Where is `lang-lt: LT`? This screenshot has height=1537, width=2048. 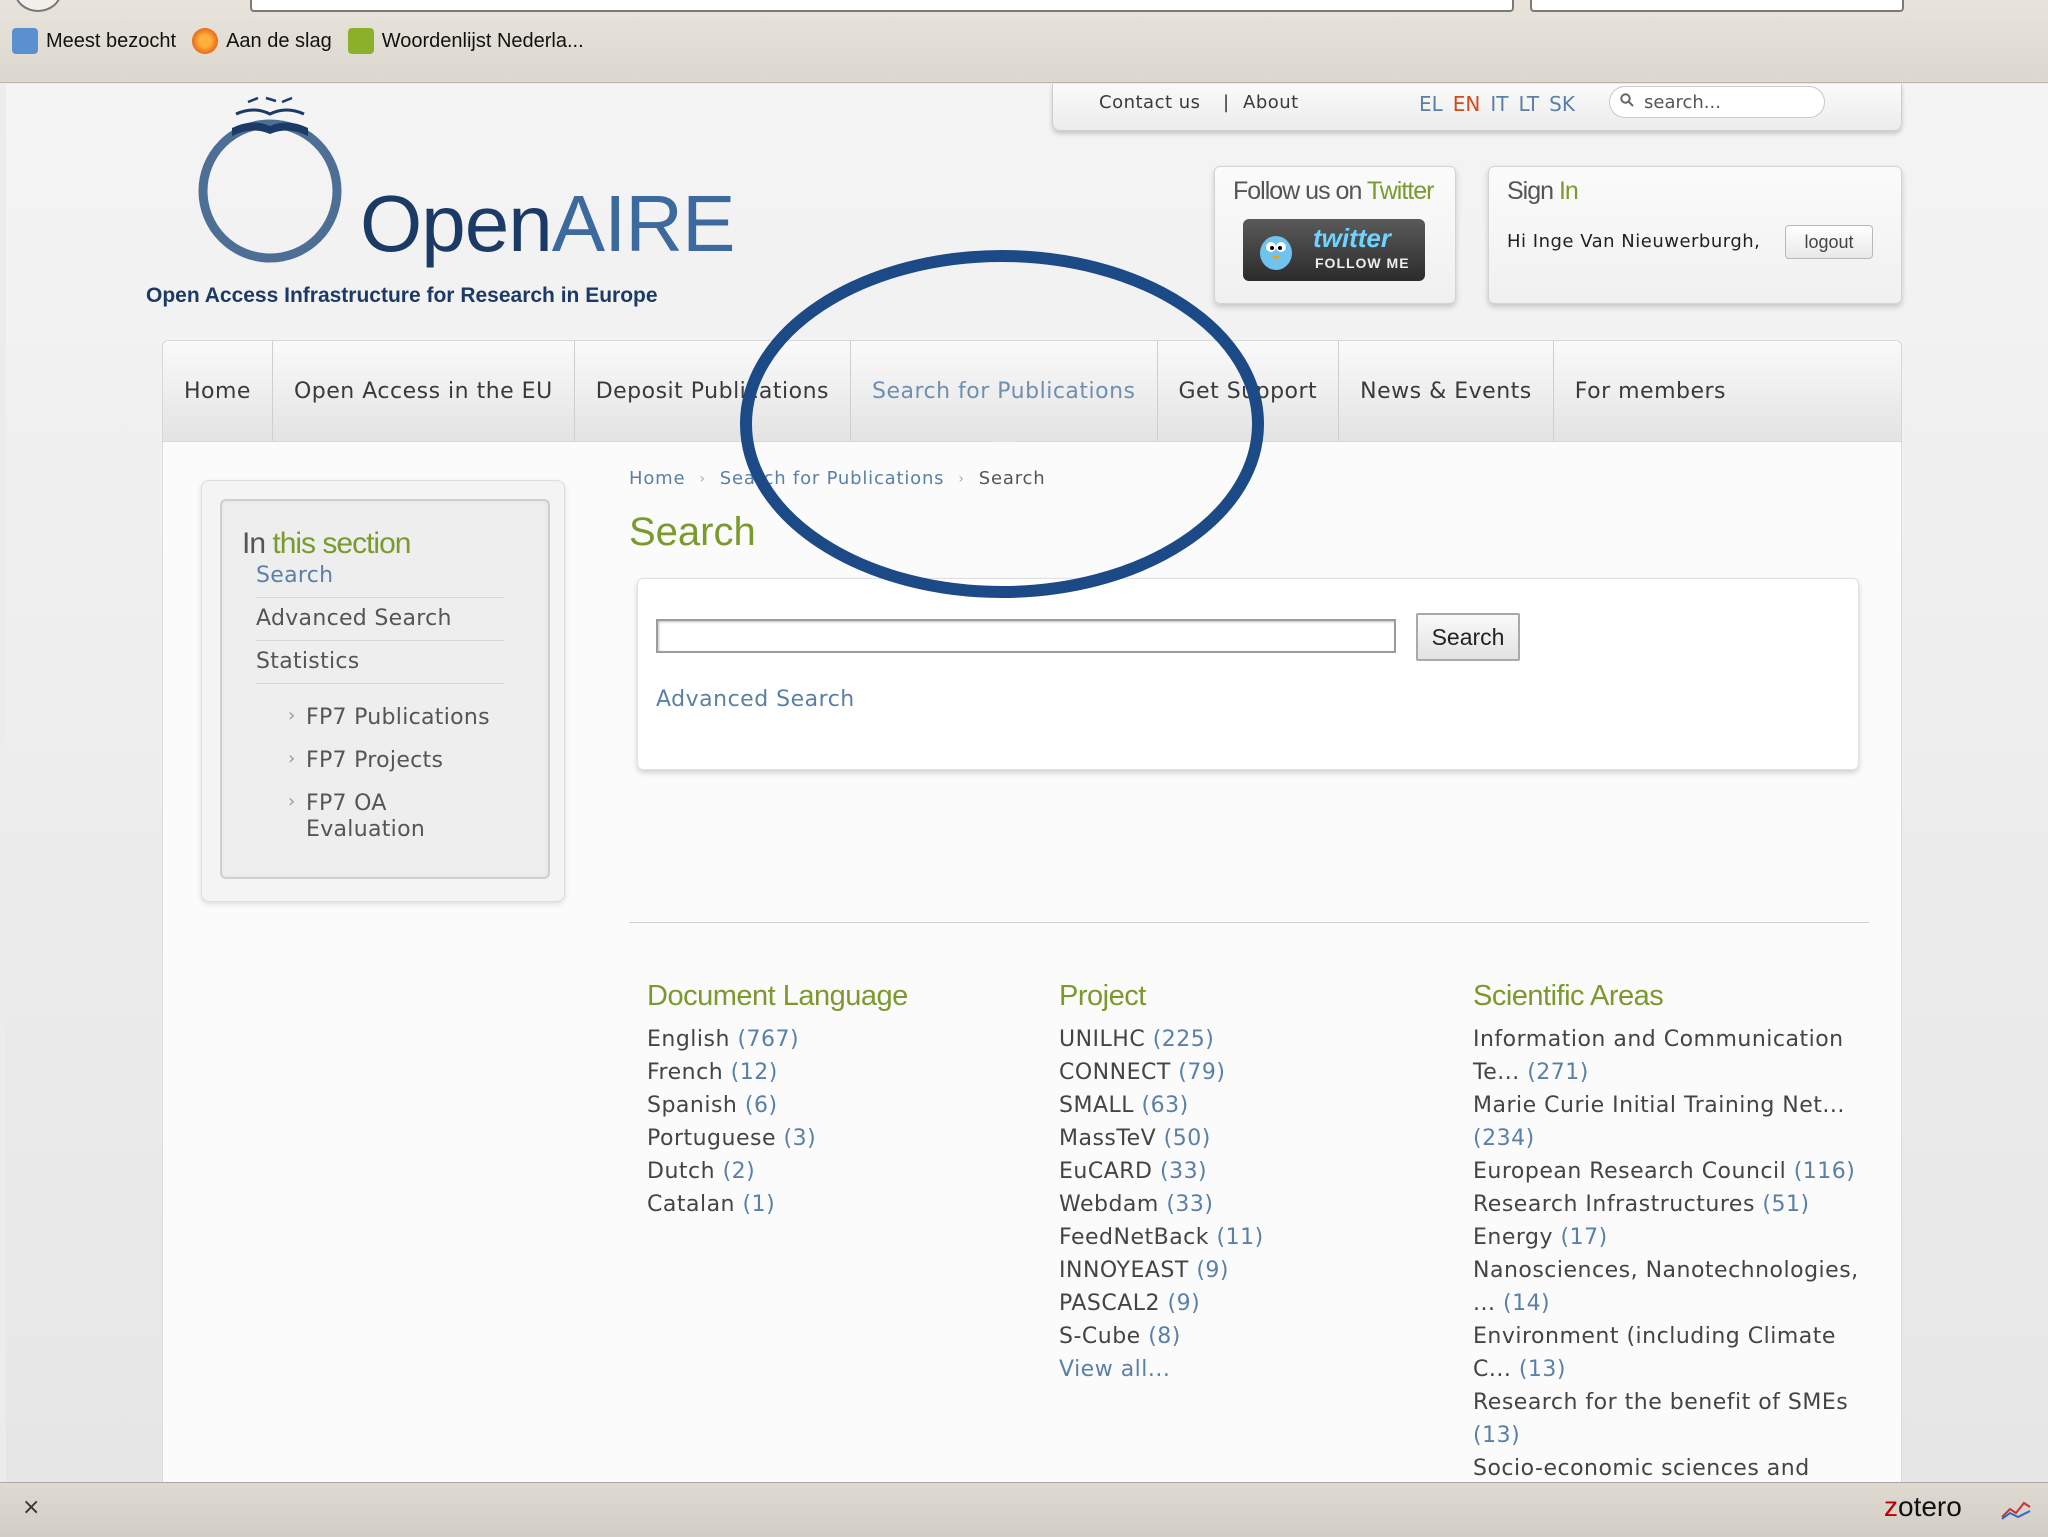
lang-lt: LT is located at coordinates (1529, 104).